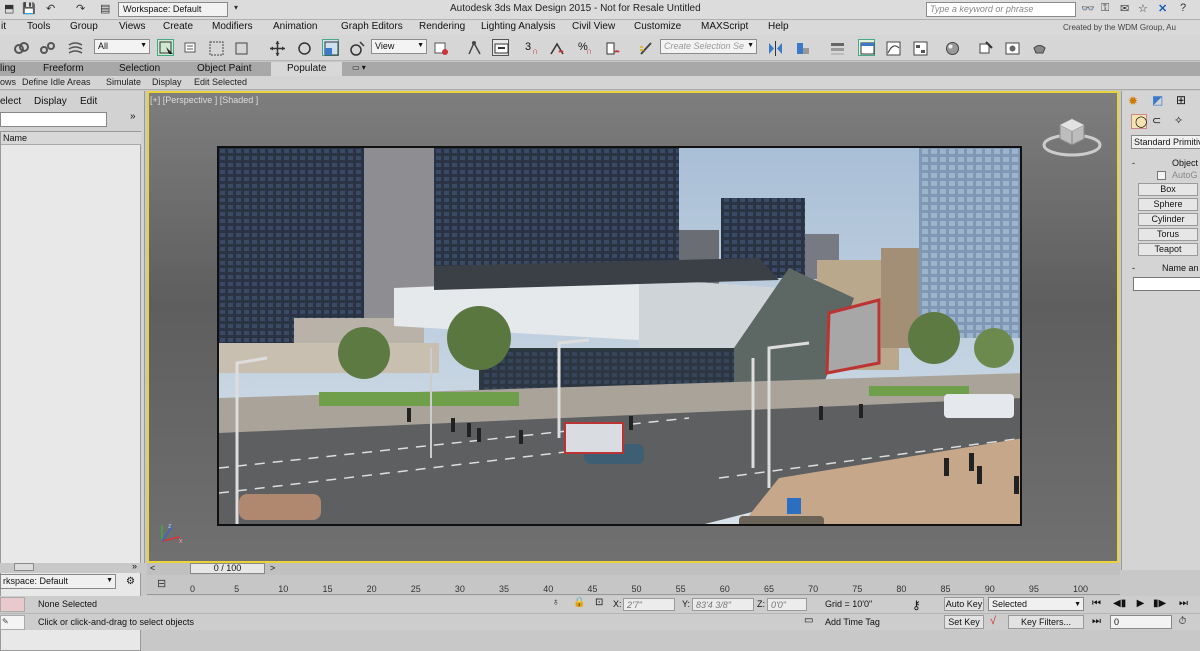 This screenshot has width=1200, height=651. Describe the element at coordinates (1143, 8) in the screenshot. I see `favorites-icon: ☆` at that location.